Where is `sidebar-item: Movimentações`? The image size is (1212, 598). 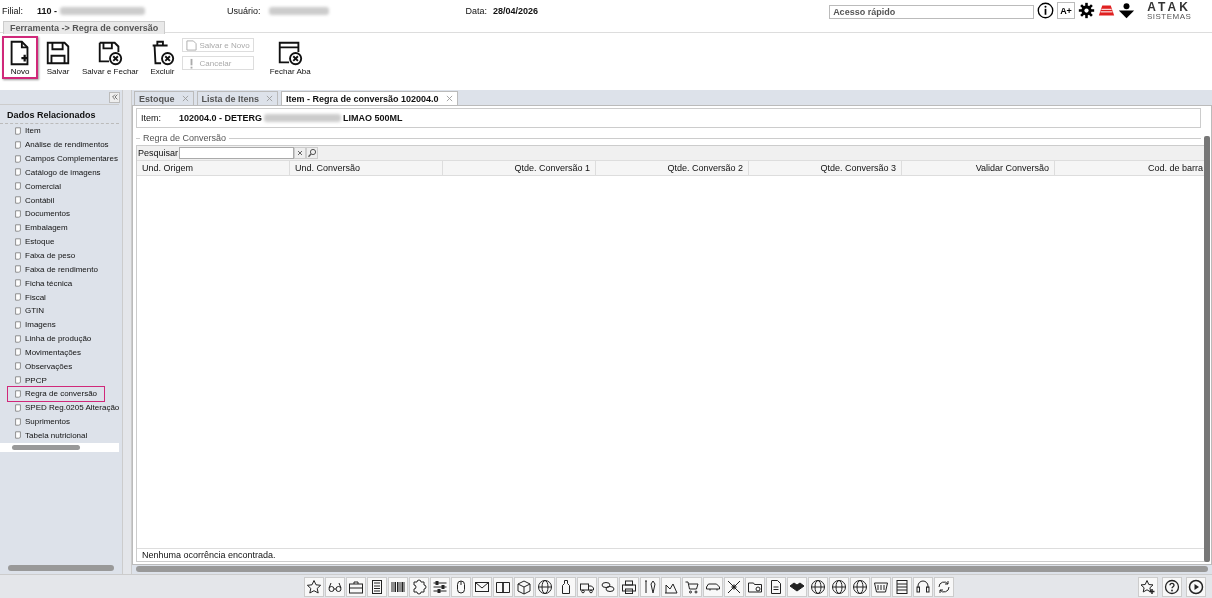 sidebar-item: Movimentações is located at coordinates (60, 352).